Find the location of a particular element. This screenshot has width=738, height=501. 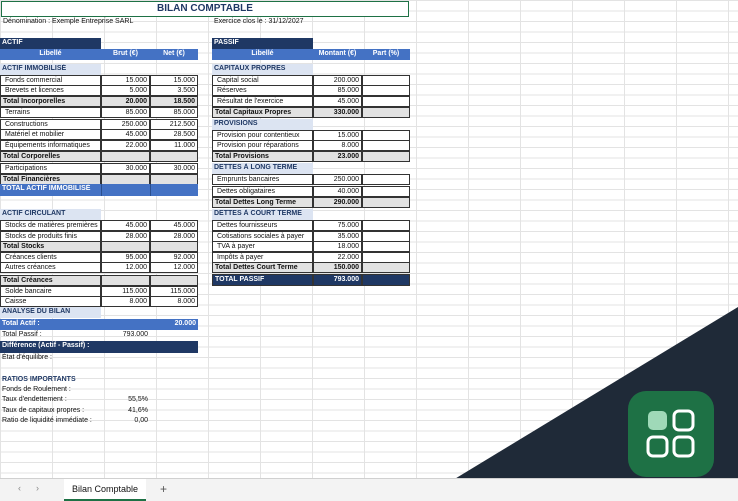

actif-row-label: Caisse is located at coordinates (50, 301).